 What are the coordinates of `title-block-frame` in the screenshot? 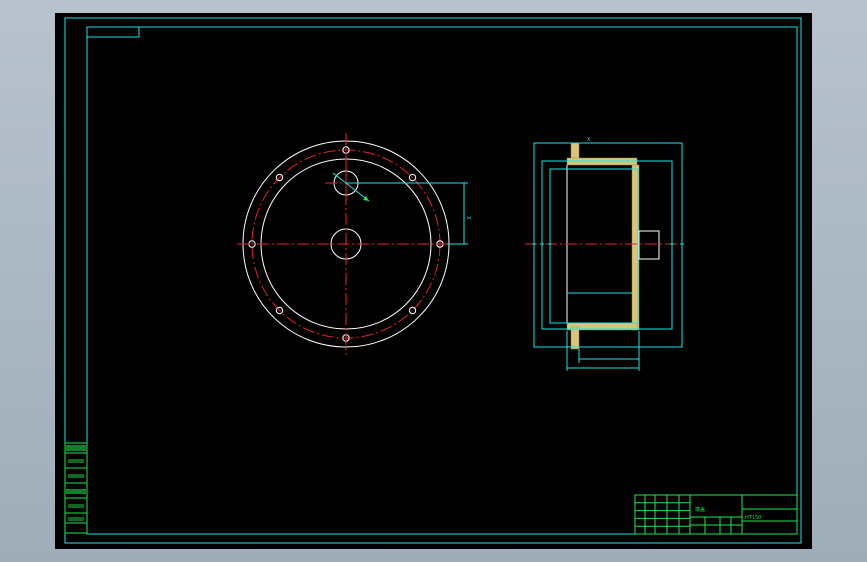 It's located at (716, 514).